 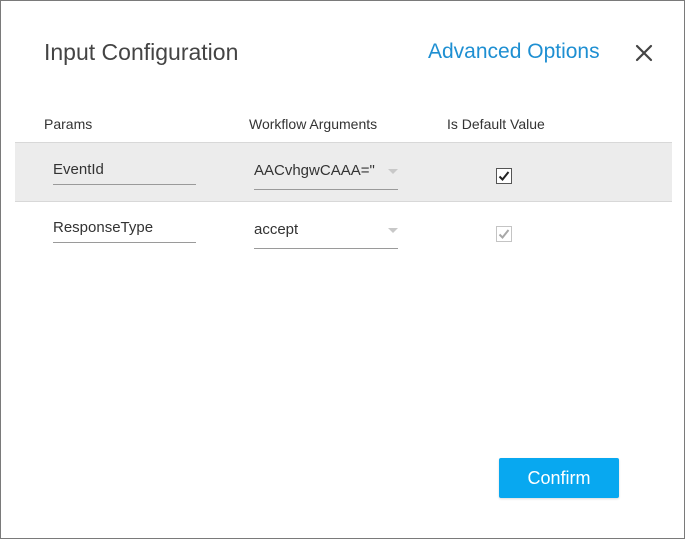 What do you see at coordinates (326, 235) in the screenshot?
I see `workflow-argument-select: accept` at bounding box center [326, 235].